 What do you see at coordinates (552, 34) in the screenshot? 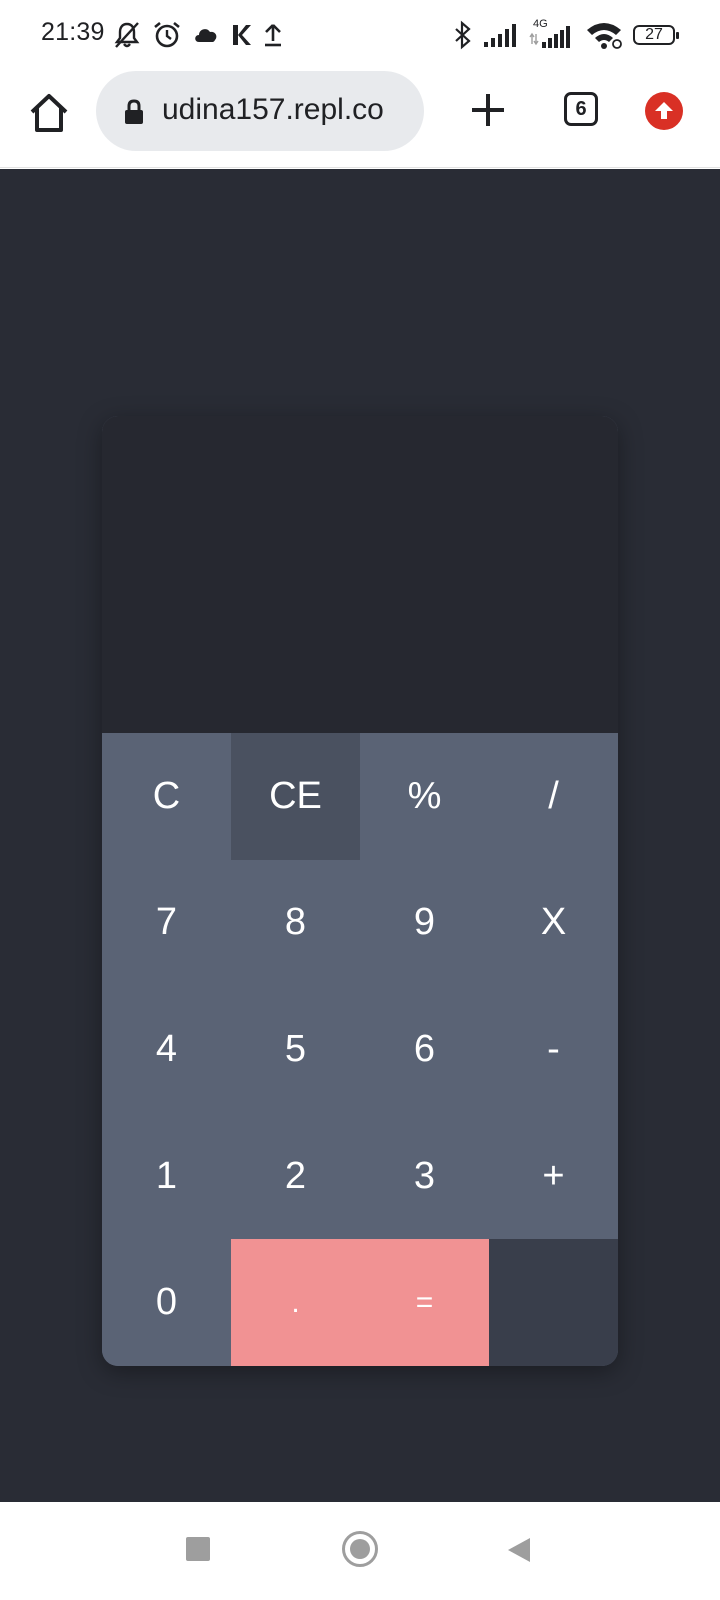
I see `4g-signal-icon: 4G` at bounding box center [552, 34].